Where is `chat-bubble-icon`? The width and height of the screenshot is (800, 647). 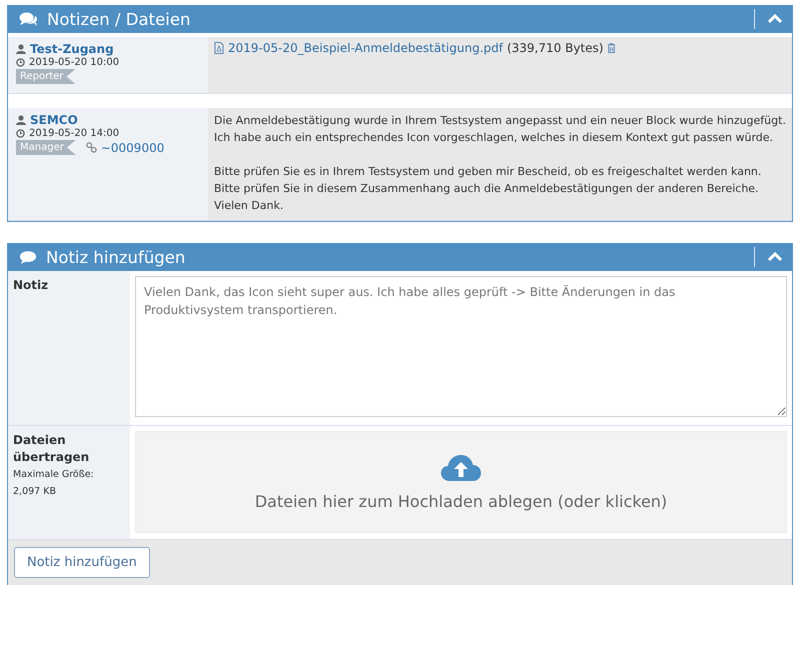
chat-bubble-icon is located at coordinates (28, 257).